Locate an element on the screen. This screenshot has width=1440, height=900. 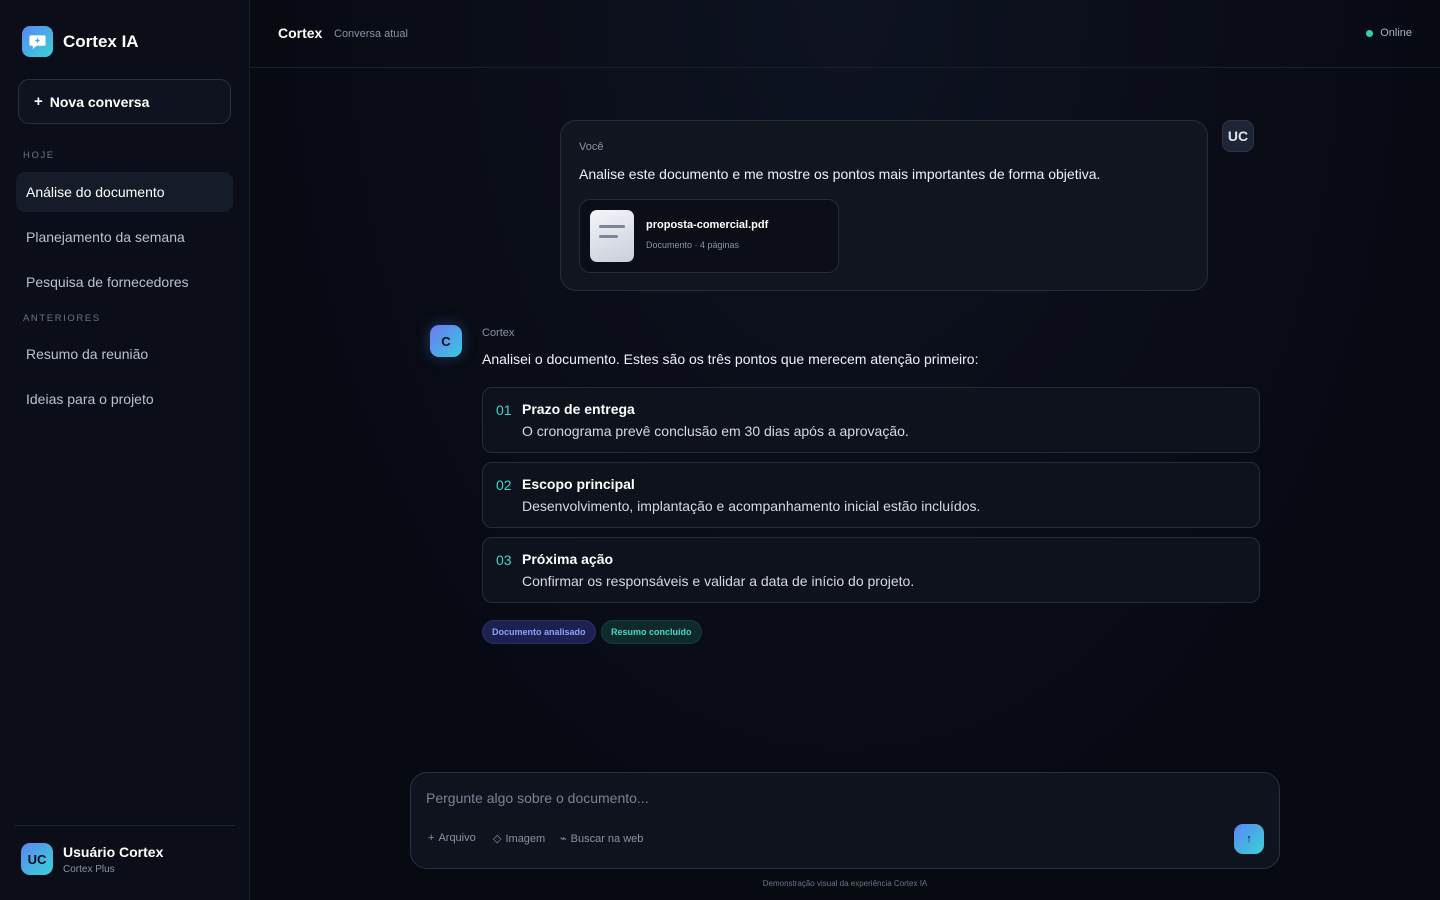
new-chat-button: + Nova conversa is located at coordinates (124, 101).